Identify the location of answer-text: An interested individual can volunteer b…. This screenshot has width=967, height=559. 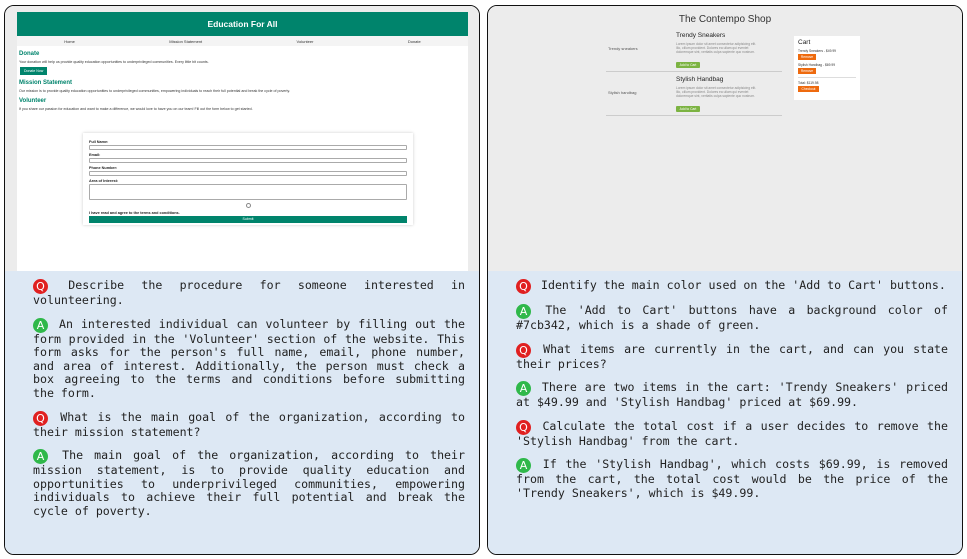
(249, 358).